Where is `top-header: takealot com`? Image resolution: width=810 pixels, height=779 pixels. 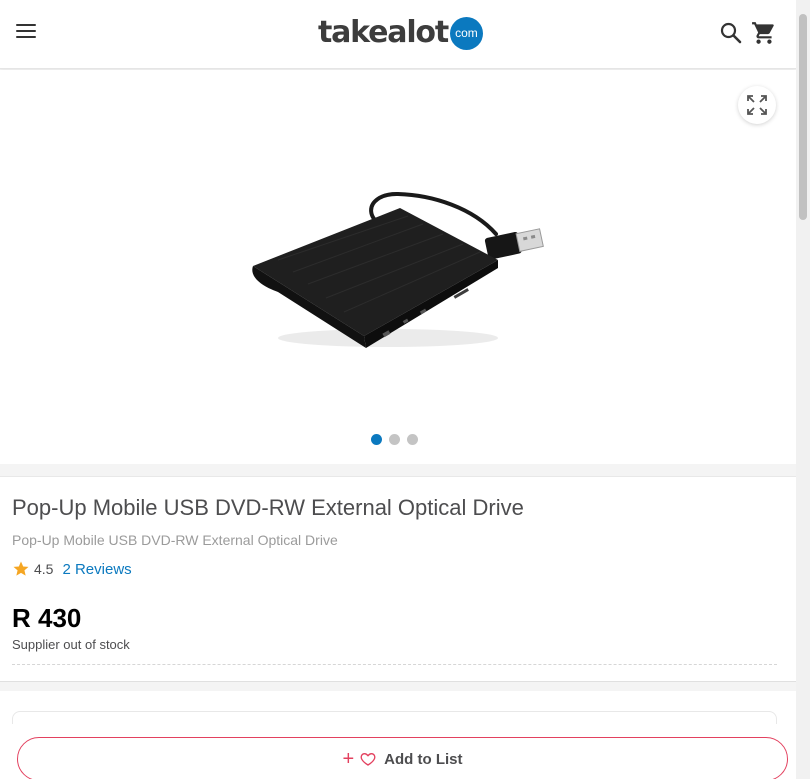
top-header: takealot com is located at coordinates (398, 34).